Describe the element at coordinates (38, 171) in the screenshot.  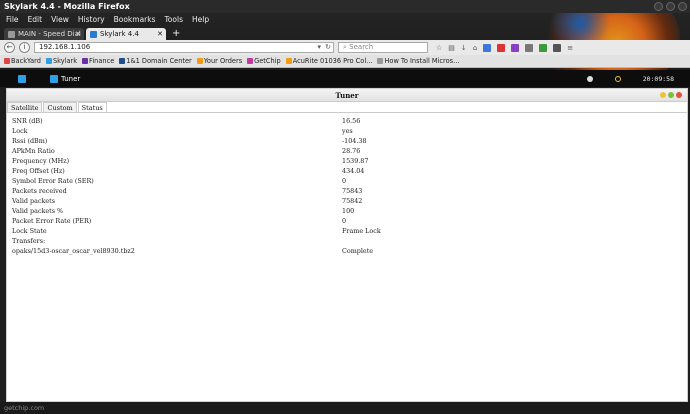
I see `row-key: Freq Offset (Hz)` at that location.